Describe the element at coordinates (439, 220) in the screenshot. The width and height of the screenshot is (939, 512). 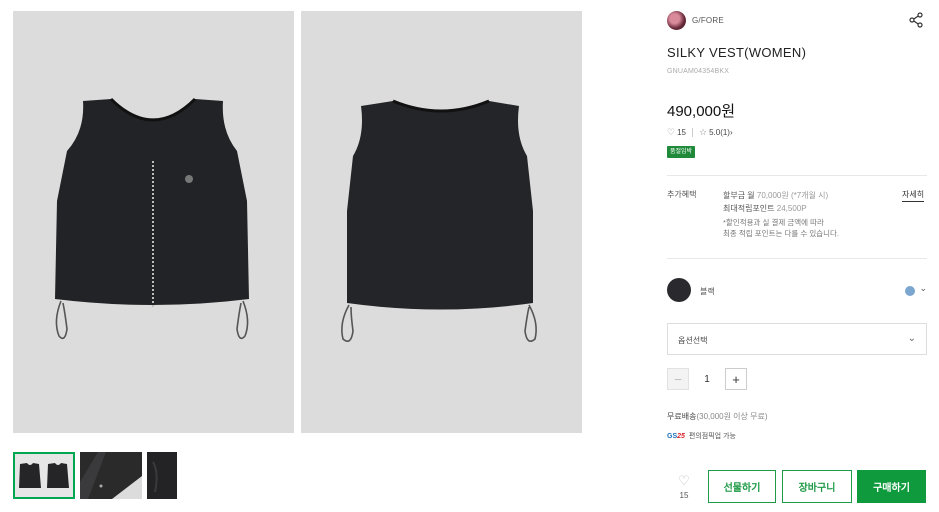
I see `vest-back-illustration` at that location.